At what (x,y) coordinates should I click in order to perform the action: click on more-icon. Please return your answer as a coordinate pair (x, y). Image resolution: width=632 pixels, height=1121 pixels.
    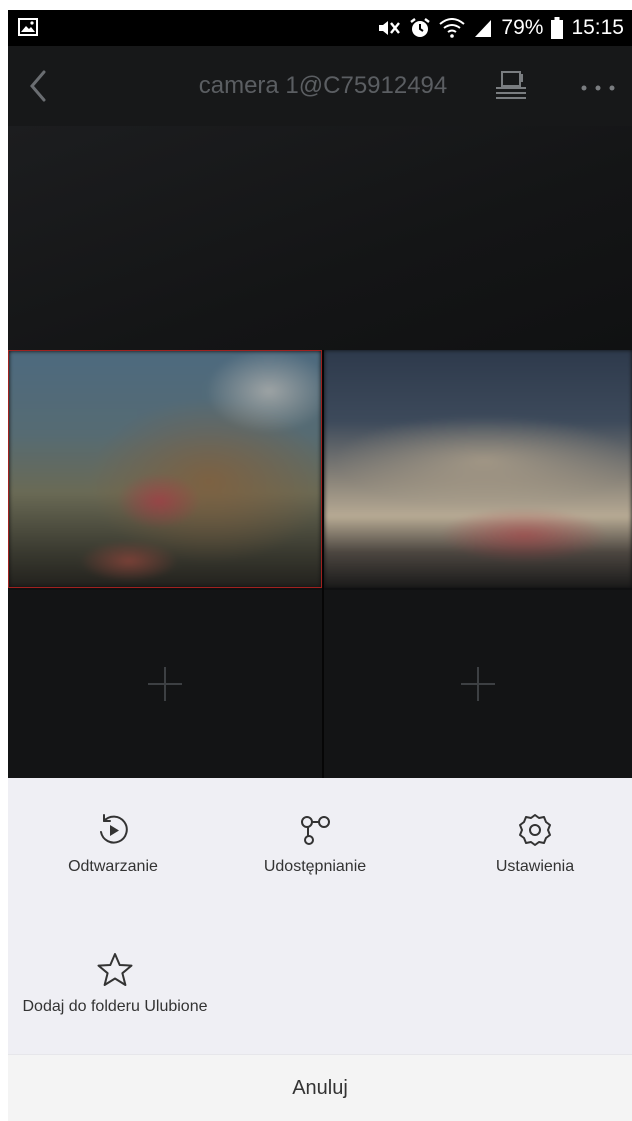
    Looking at the image, I should click on (598, 97).